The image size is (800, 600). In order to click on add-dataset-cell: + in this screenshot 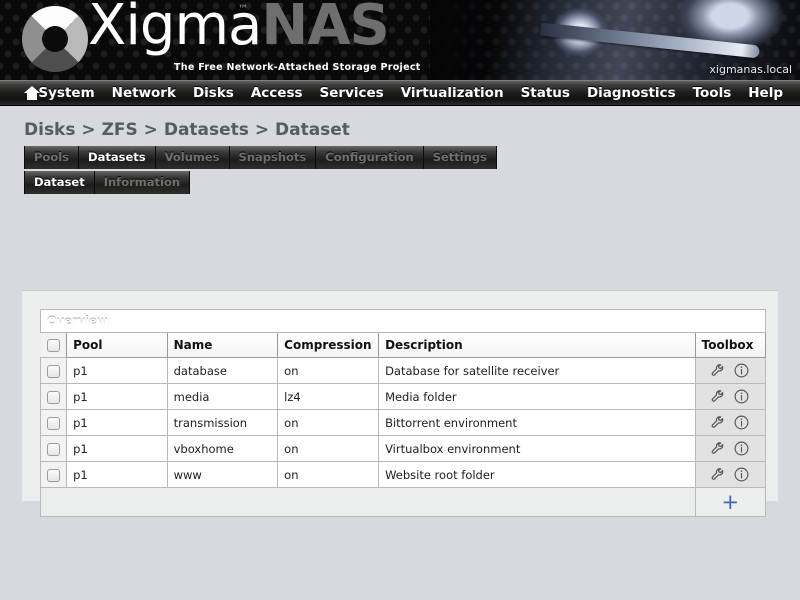, I will do `click(730, 502)`.